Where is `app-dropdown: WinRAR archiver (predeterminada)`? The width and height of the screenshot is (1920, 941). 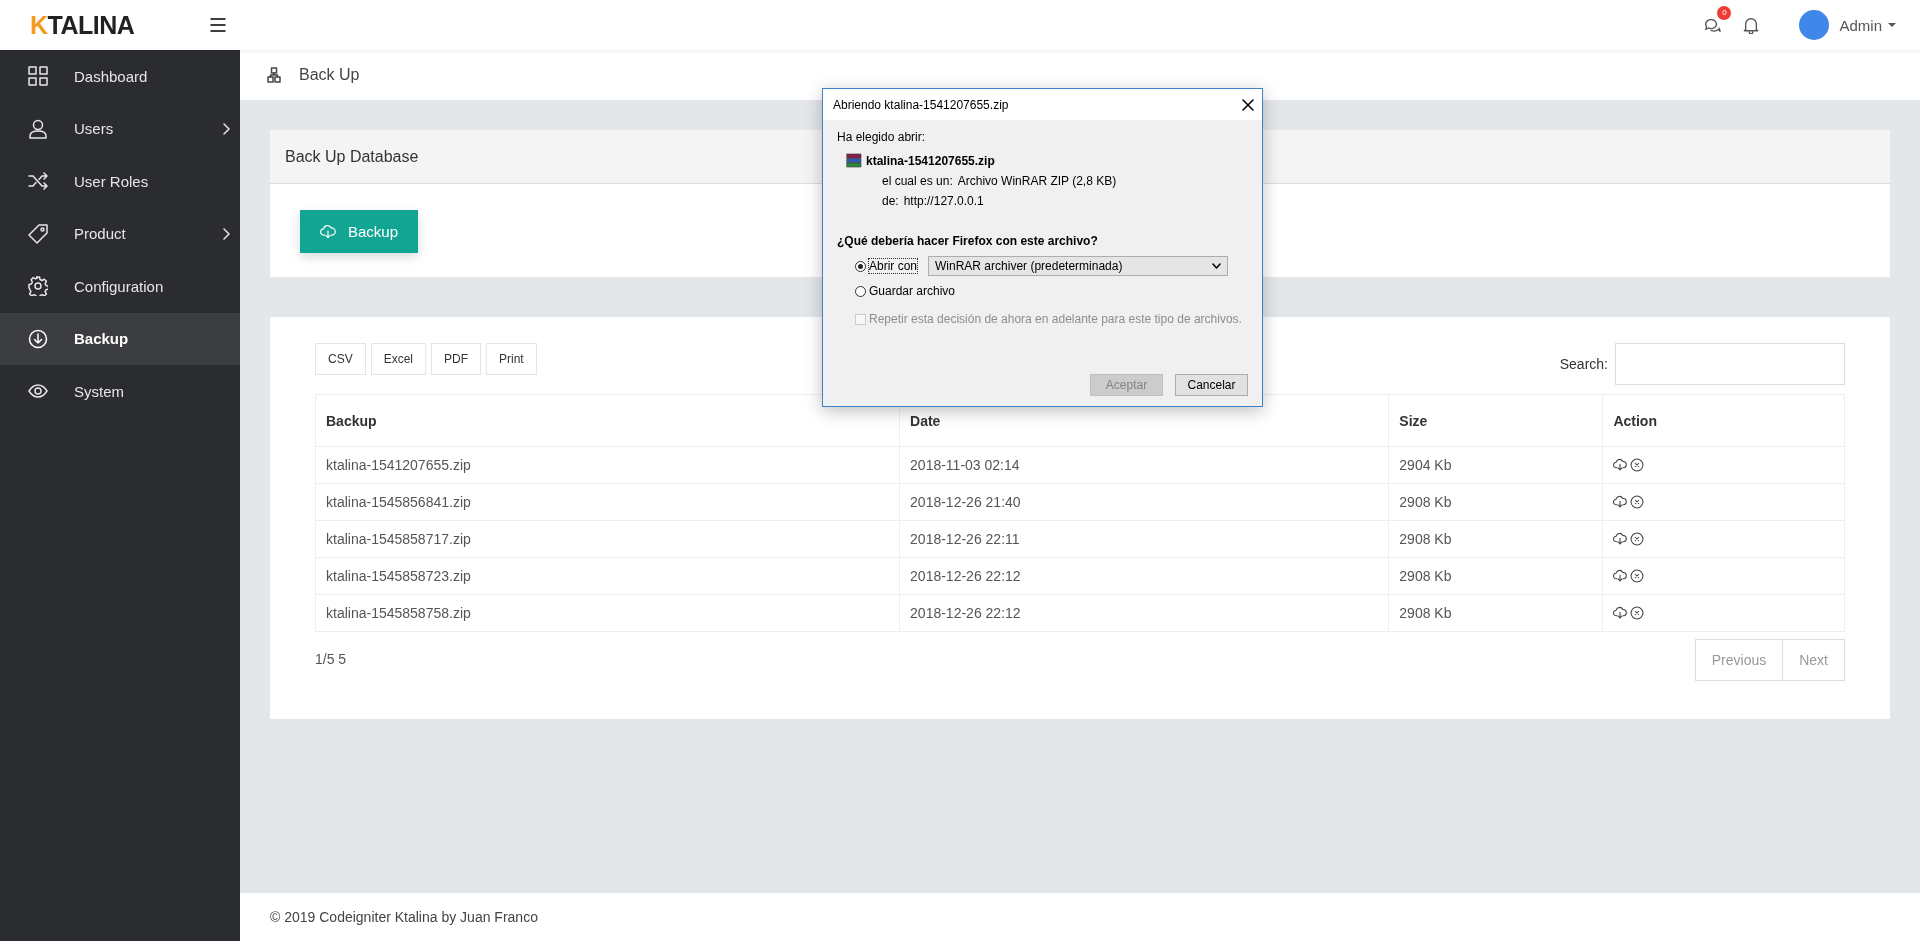
app-dropdown: WinRAR archiver (predeterminada) is located at coordinates (1078, 266).